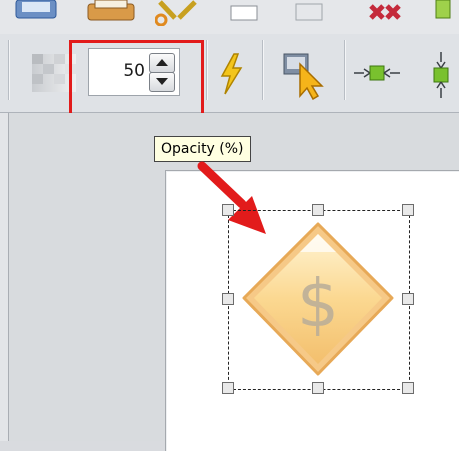 The width and height of the screenshot is (459, 451). What do you see at coordinates (318, 210) in the screenshot?
I see `resize-handle-top` at bounding box center [318, 210].